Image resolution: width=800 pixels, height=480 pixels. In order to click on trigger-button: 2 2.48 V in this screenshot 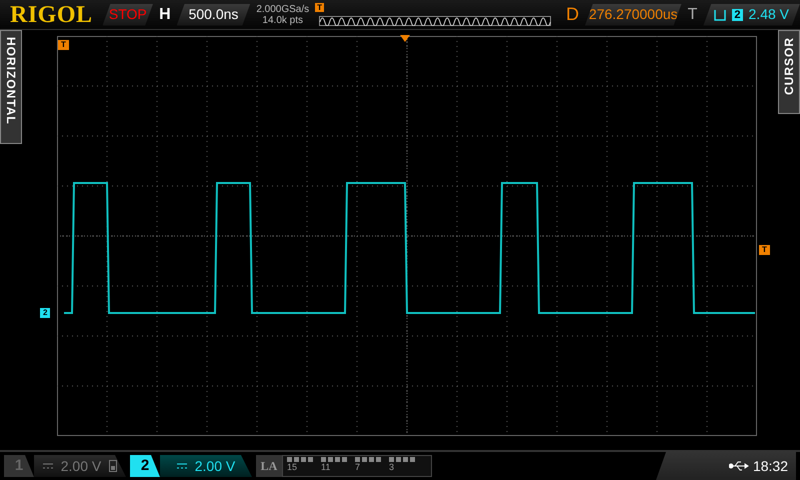, I will do `click(751, 15)`.